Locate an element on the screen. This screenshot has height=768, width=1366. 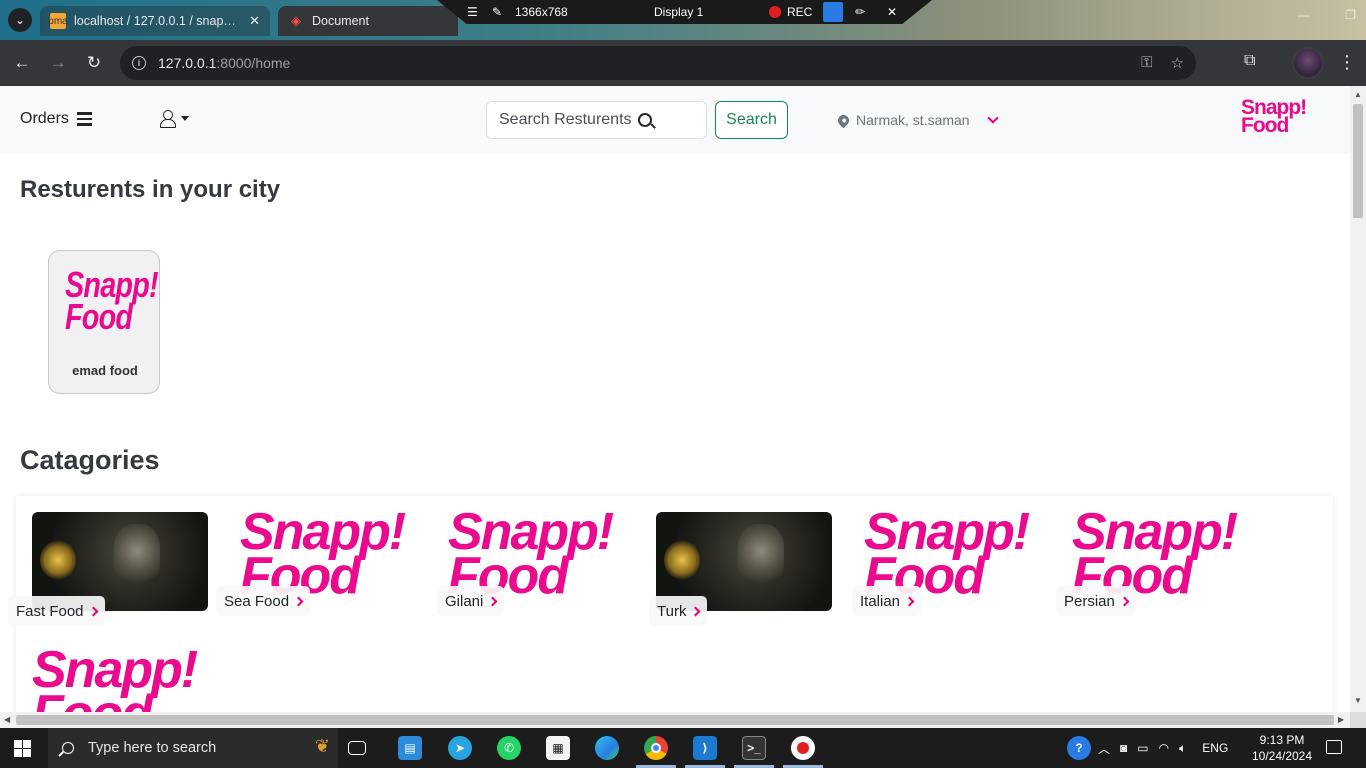
chevron-up-icon: ︿ is located at coordinates (1104, 748).